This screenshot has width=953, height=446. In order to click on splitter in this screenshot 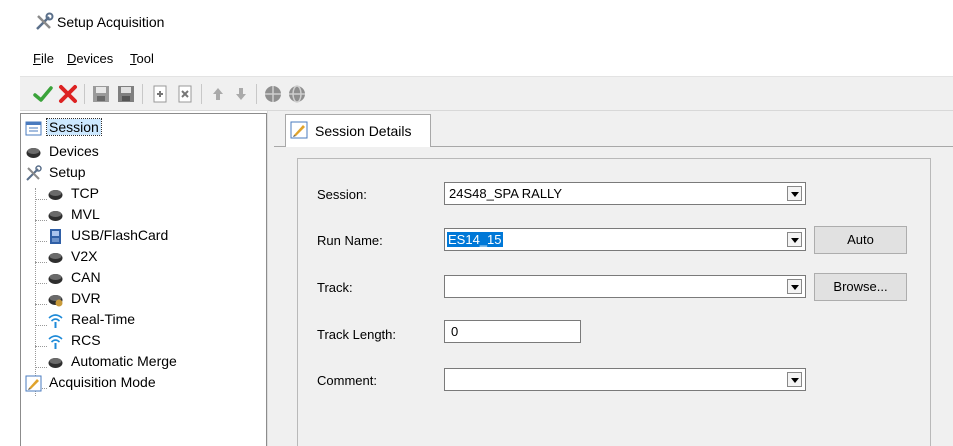, I will do `click(270, 278)`.